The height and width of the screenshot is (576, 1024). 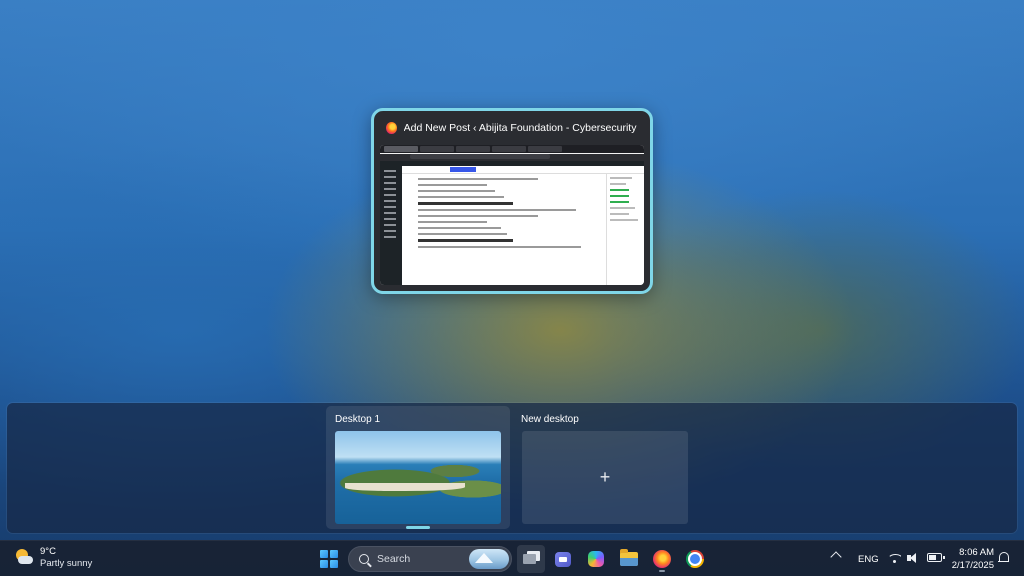 I want to click on window-thumbnail-preview, so click(x=512, y=215).